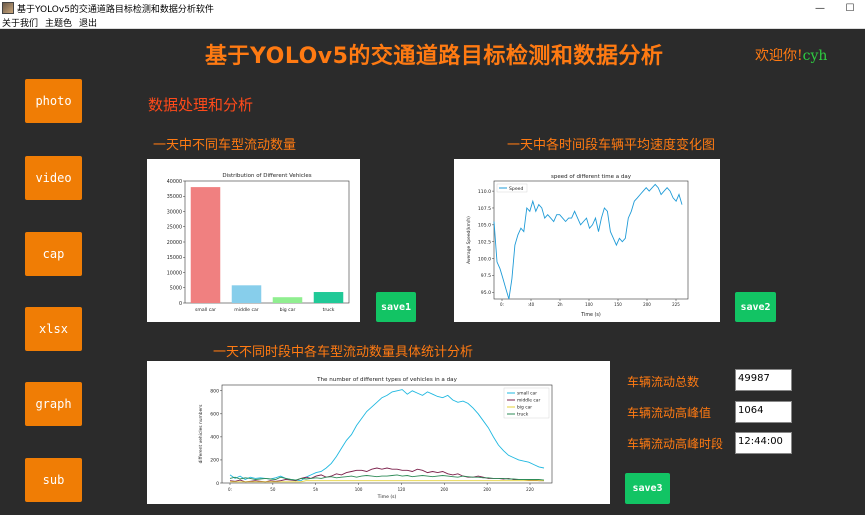 This screenshot has height=515, width=865. What do you see at coordinates (246, 310) in the screenshot?
I see `x-tick-label: middle car` at bounding box center [246, 310].